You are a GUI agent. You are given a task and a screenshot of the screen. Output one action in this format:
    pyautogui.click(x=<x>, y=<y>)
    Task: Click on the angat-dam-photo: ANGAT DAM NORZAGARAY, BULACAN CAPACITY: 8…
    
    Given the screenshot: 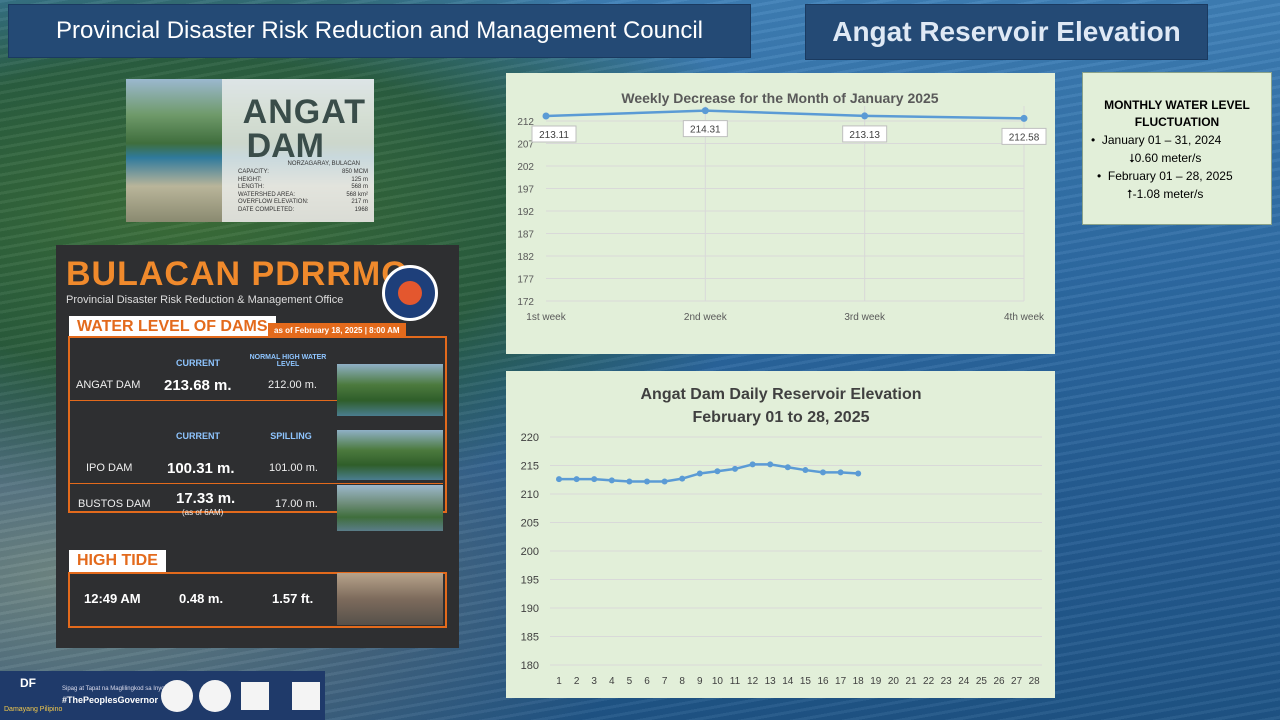 What is the action you would take?
    pyautogui.click(x=250, y=150)
    